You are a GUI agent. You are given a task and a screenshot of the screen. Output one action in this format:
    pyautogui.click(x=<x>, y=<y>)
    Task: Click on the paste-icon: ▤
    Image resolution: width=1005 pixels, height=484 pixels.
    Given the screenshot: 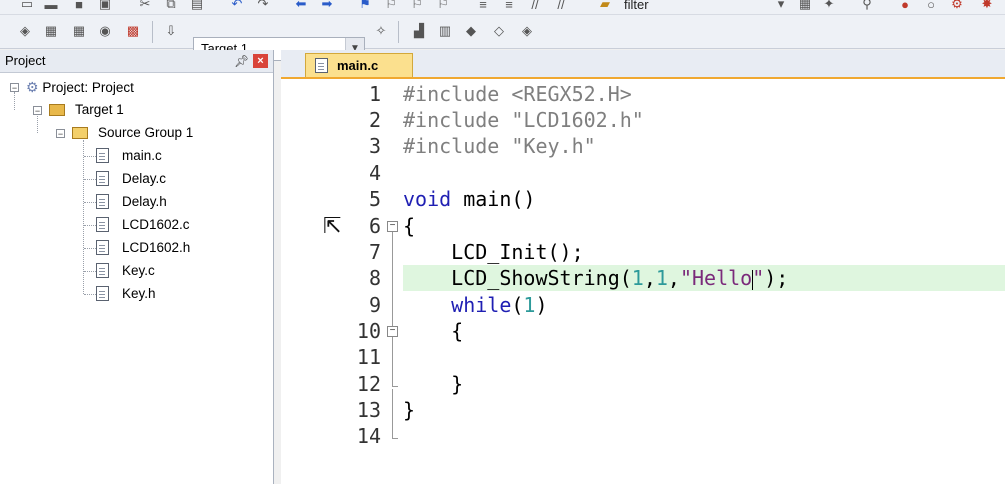 What is the action you would take?
    pyautogui.click(x=197, y=6)
    